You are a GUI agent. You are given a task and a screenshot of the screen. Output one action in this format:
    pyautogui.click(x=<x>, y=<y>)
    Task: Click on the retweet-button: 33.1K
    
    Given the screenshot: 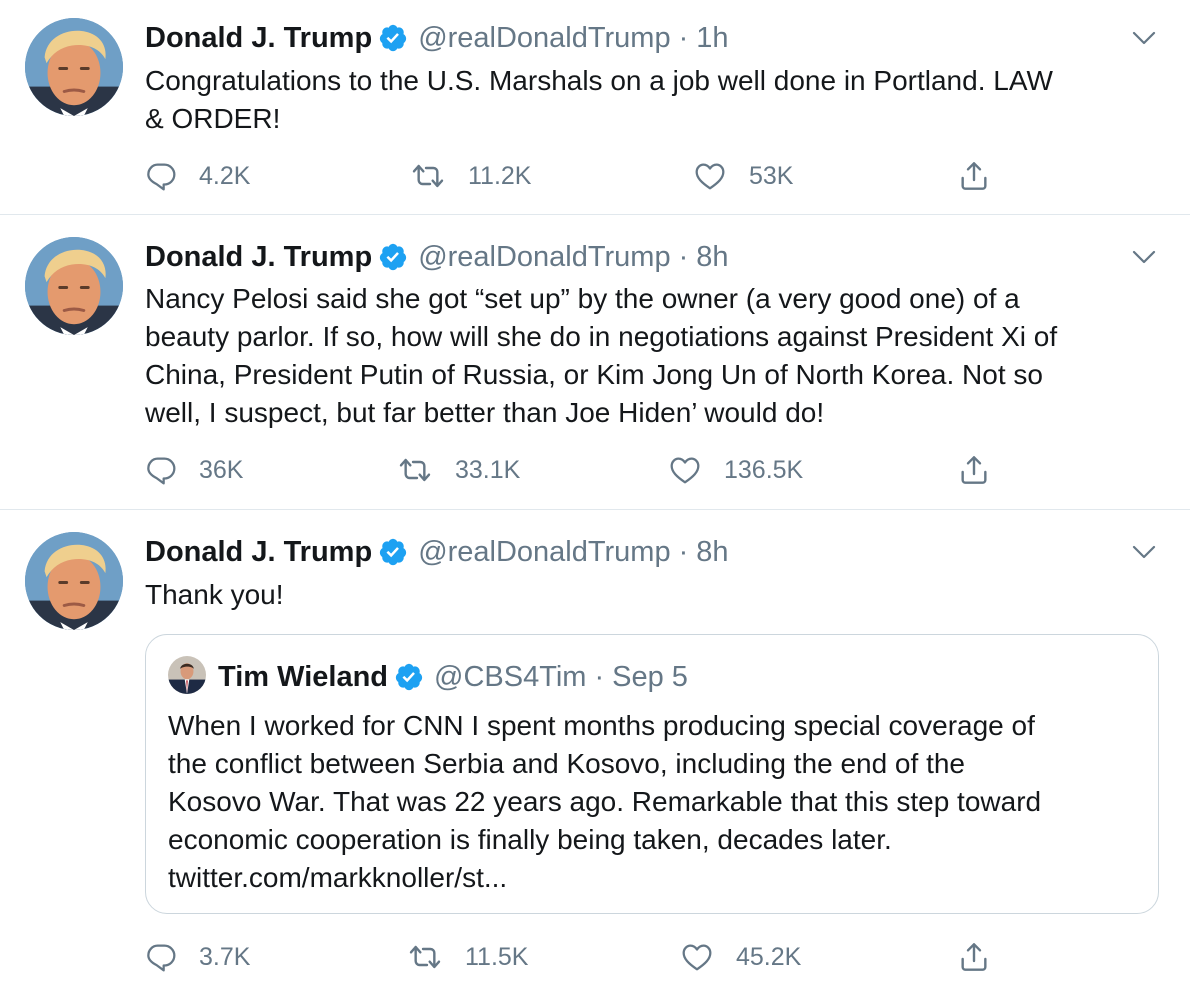 What is the action you would take?
    pyautogui.click(x=458, y=470)
    